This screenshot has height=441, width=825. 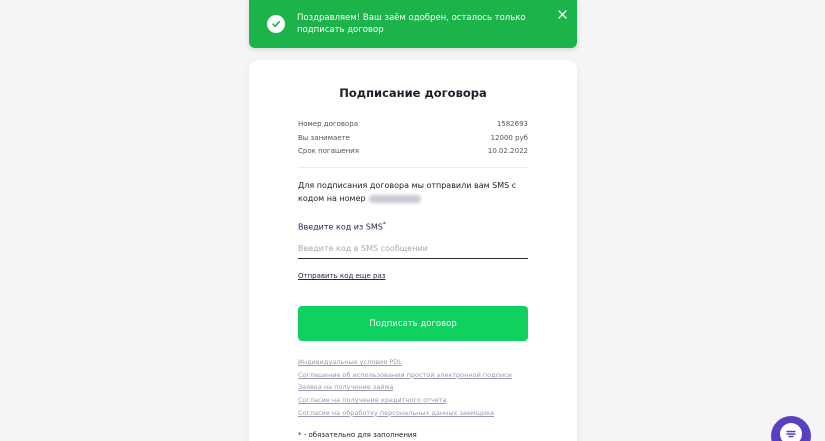 I want to click on close-icon, so click(x=562, y=14).